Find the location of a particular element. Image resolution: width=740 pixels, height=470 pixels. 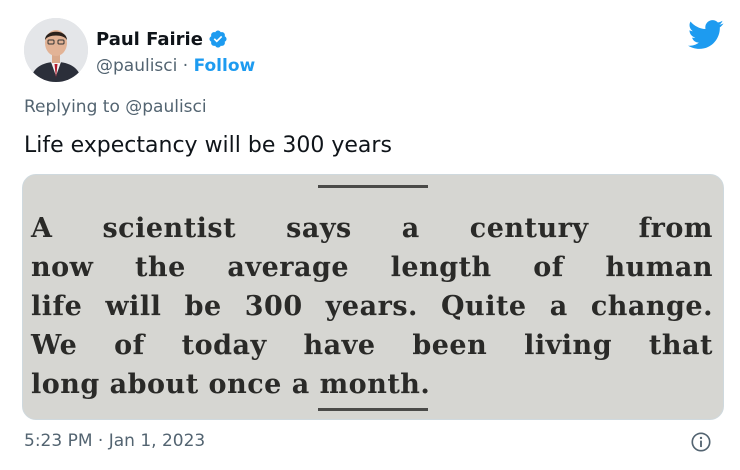

clipping-line: We of today have been living that is located at coordinates (372, 345).